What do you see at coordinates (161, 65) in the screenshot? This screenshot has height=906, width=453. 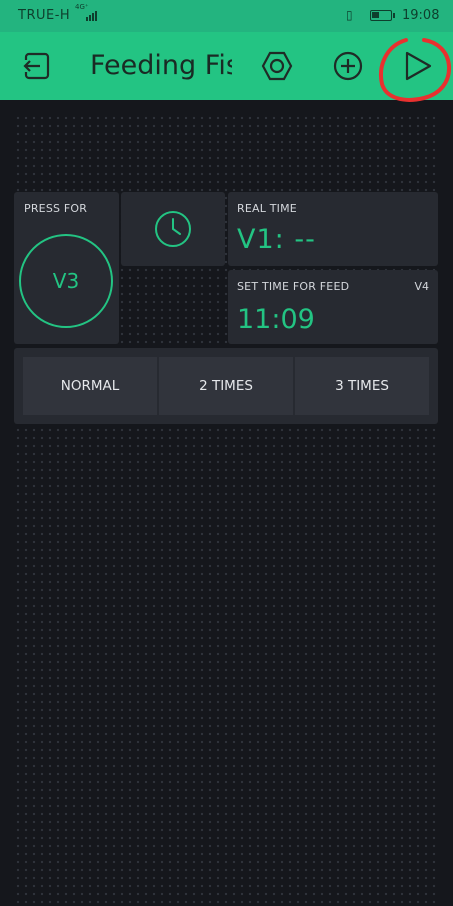 I see `app-title: Feeding Fish` at bounding box center [161, 65].